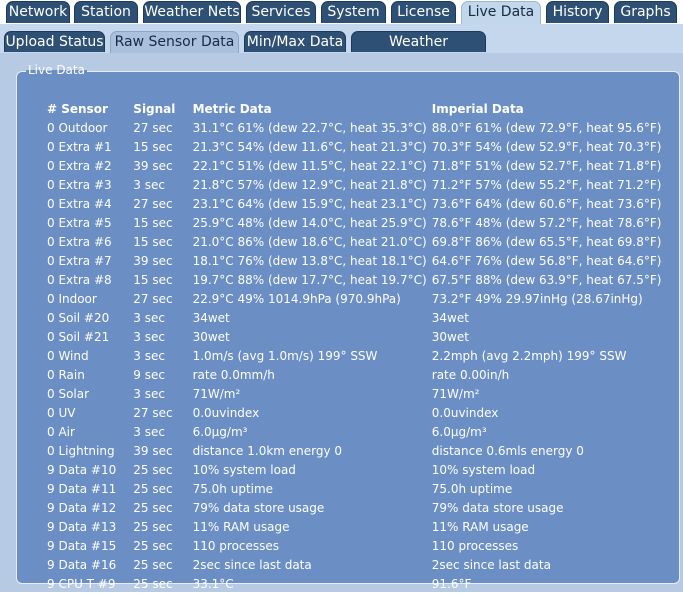 This screenshot has width=683, height=594. I want to click on tab-network: Network, so click(38, 12).